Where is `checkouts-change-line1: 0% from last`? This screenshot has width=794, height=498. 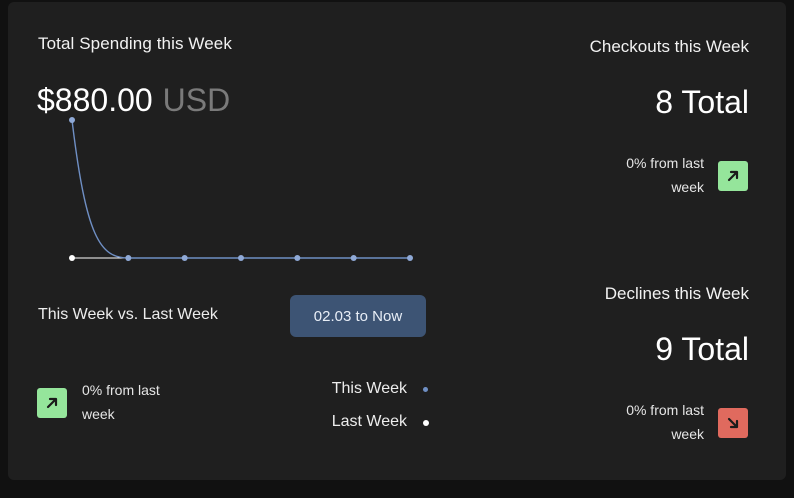 checkouts-change-line1: 0% from last is located at coordinates (665, 163).